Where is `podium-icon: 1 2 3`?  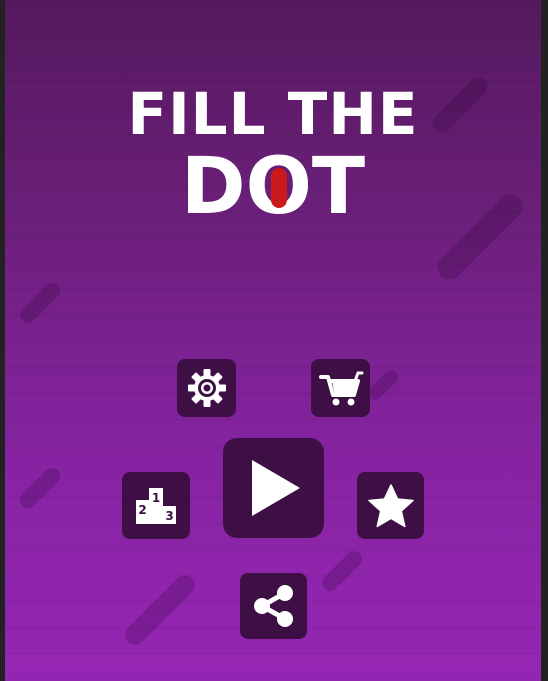 podium-icon: 1 2 3 is located at coordinates (156, 505).